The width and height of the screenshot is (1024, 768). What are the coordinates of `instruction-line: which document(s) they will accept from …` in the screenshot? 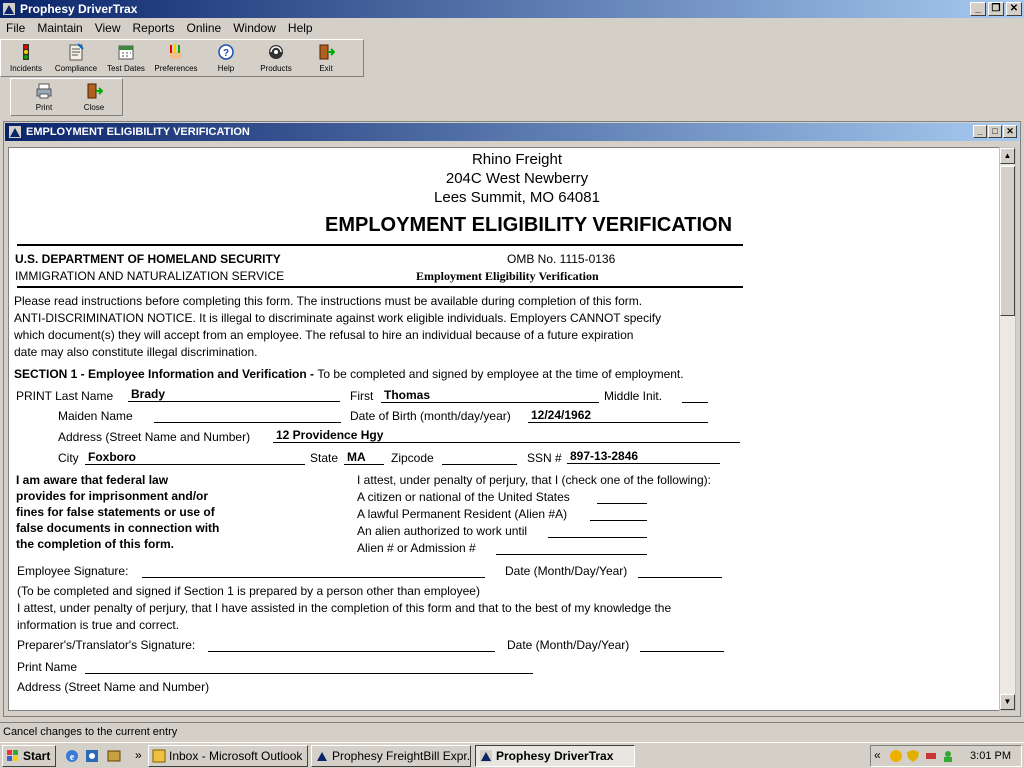 It's located at (324, 335).